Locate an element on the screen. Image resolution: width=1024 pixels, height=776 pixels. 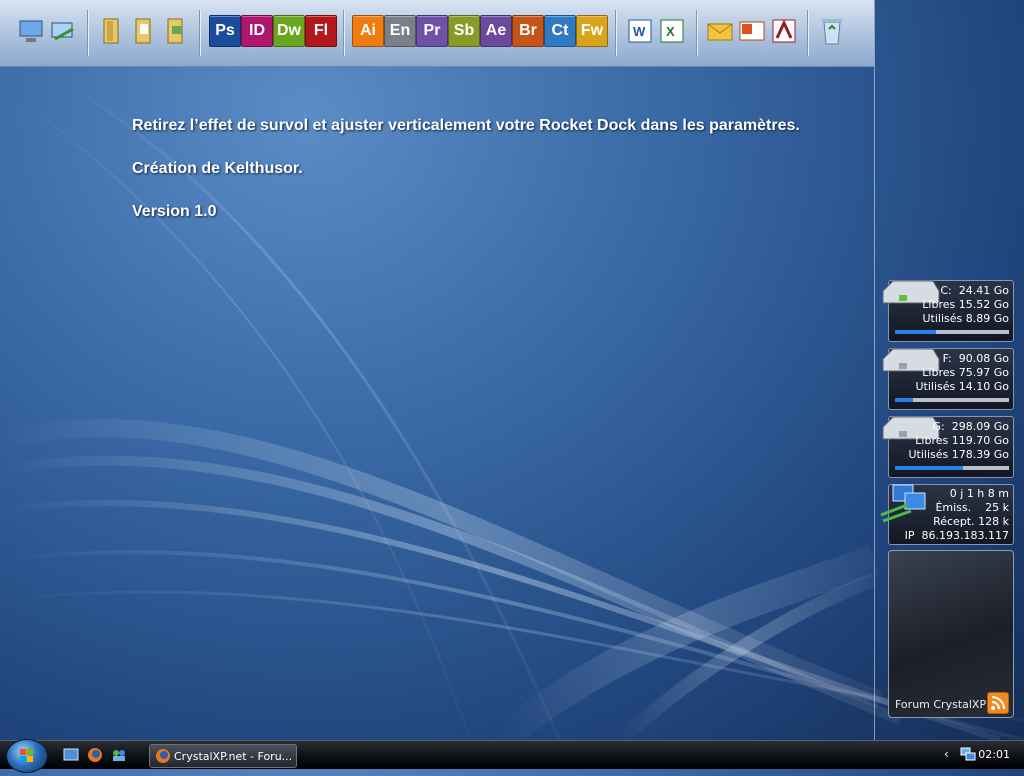
svg-text: W is located at coordinates (639, 31).